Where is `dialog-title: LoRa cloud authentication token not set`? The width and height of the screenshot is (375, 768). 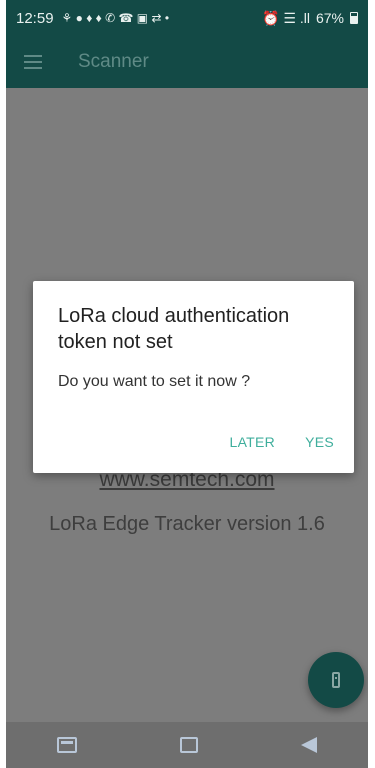 dialog-title: LoRa cloud authentication token not set is located at coordinates (174, 329).